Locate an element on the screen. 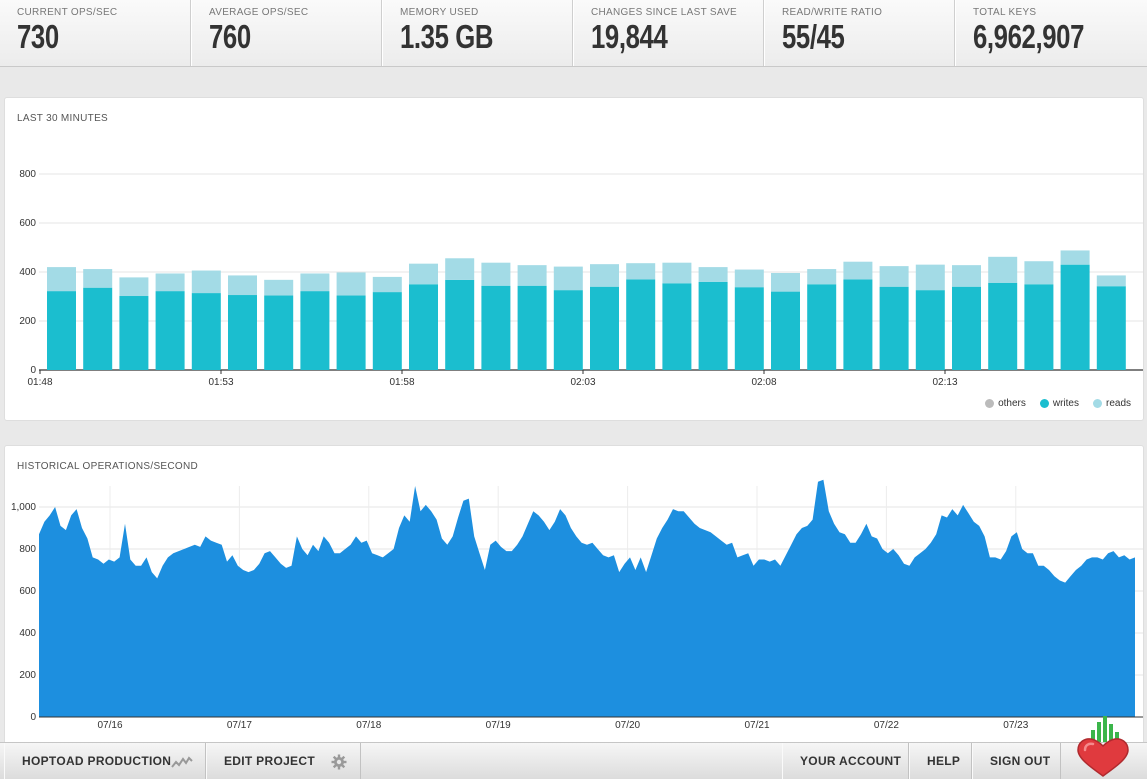 This screenshot has width=1147, height=779. gear-icon is located at coordinates (339, 762).